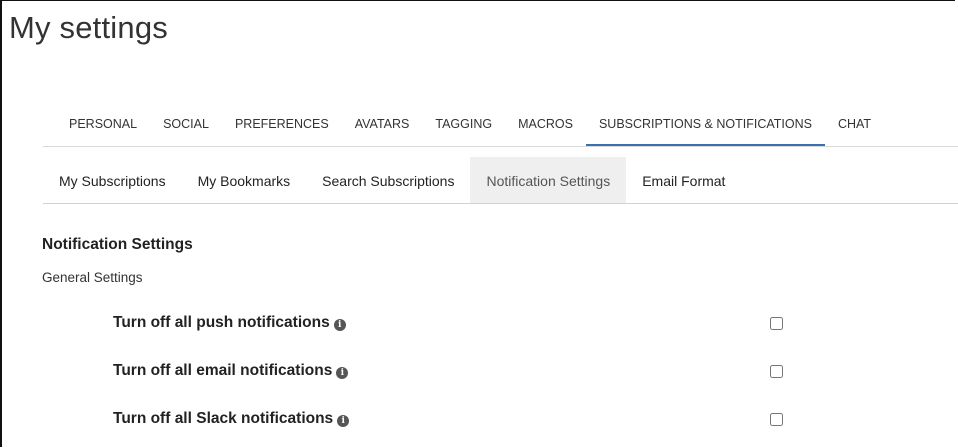 The image size is (958, 448). I want to click on tab-macros: MACROS, so click(545, 124).